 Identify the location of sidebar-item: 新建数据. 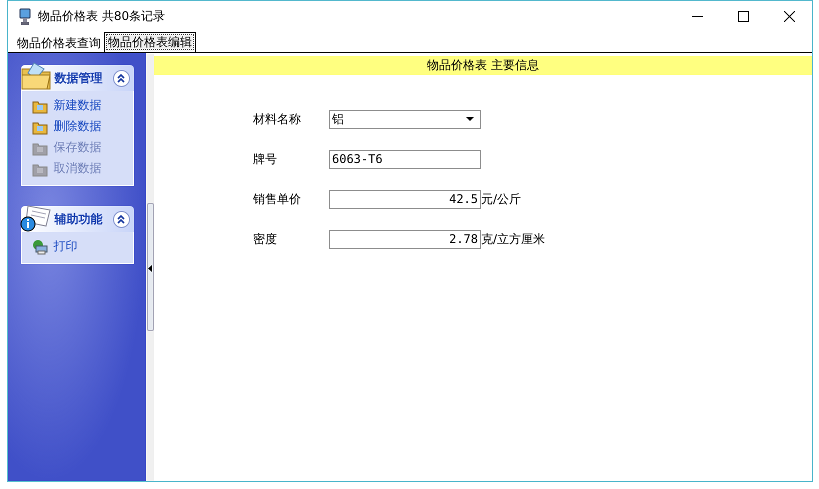
(82, 105).